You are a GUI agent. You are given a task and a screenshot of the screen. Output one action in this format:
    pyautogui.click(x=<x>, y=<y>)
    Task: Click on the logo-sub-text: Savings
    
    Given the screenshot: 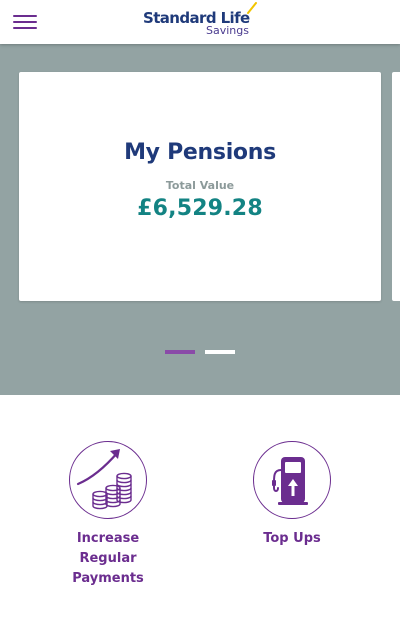 What is the action you would take?
    pyautogui.click(x=227, y=30)
    